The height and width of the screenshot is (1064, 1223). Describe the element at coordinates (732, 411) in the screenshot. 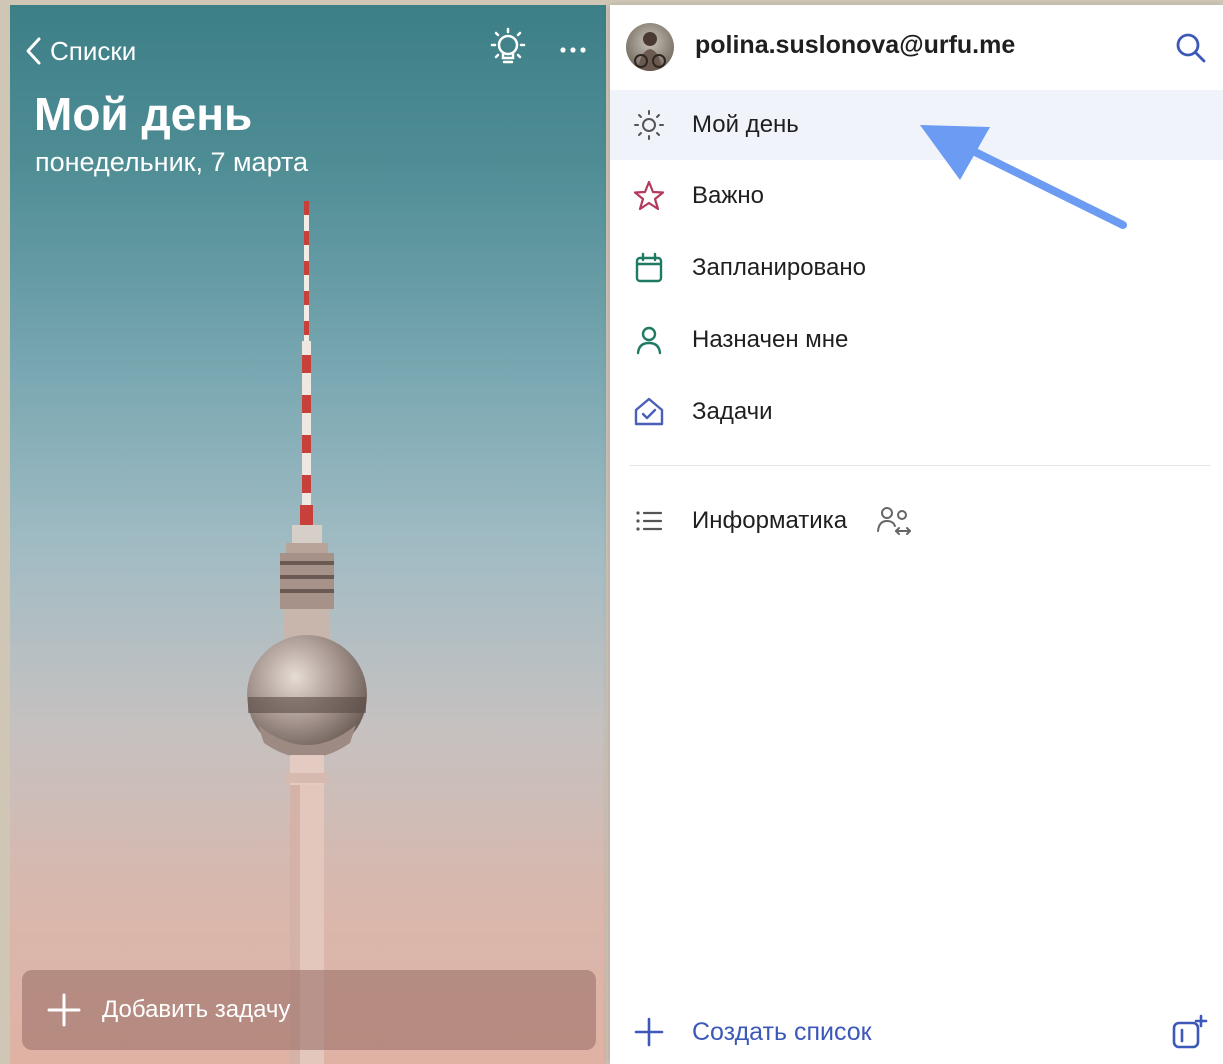

I see `sidebar-item-label: Задачи` at that location.